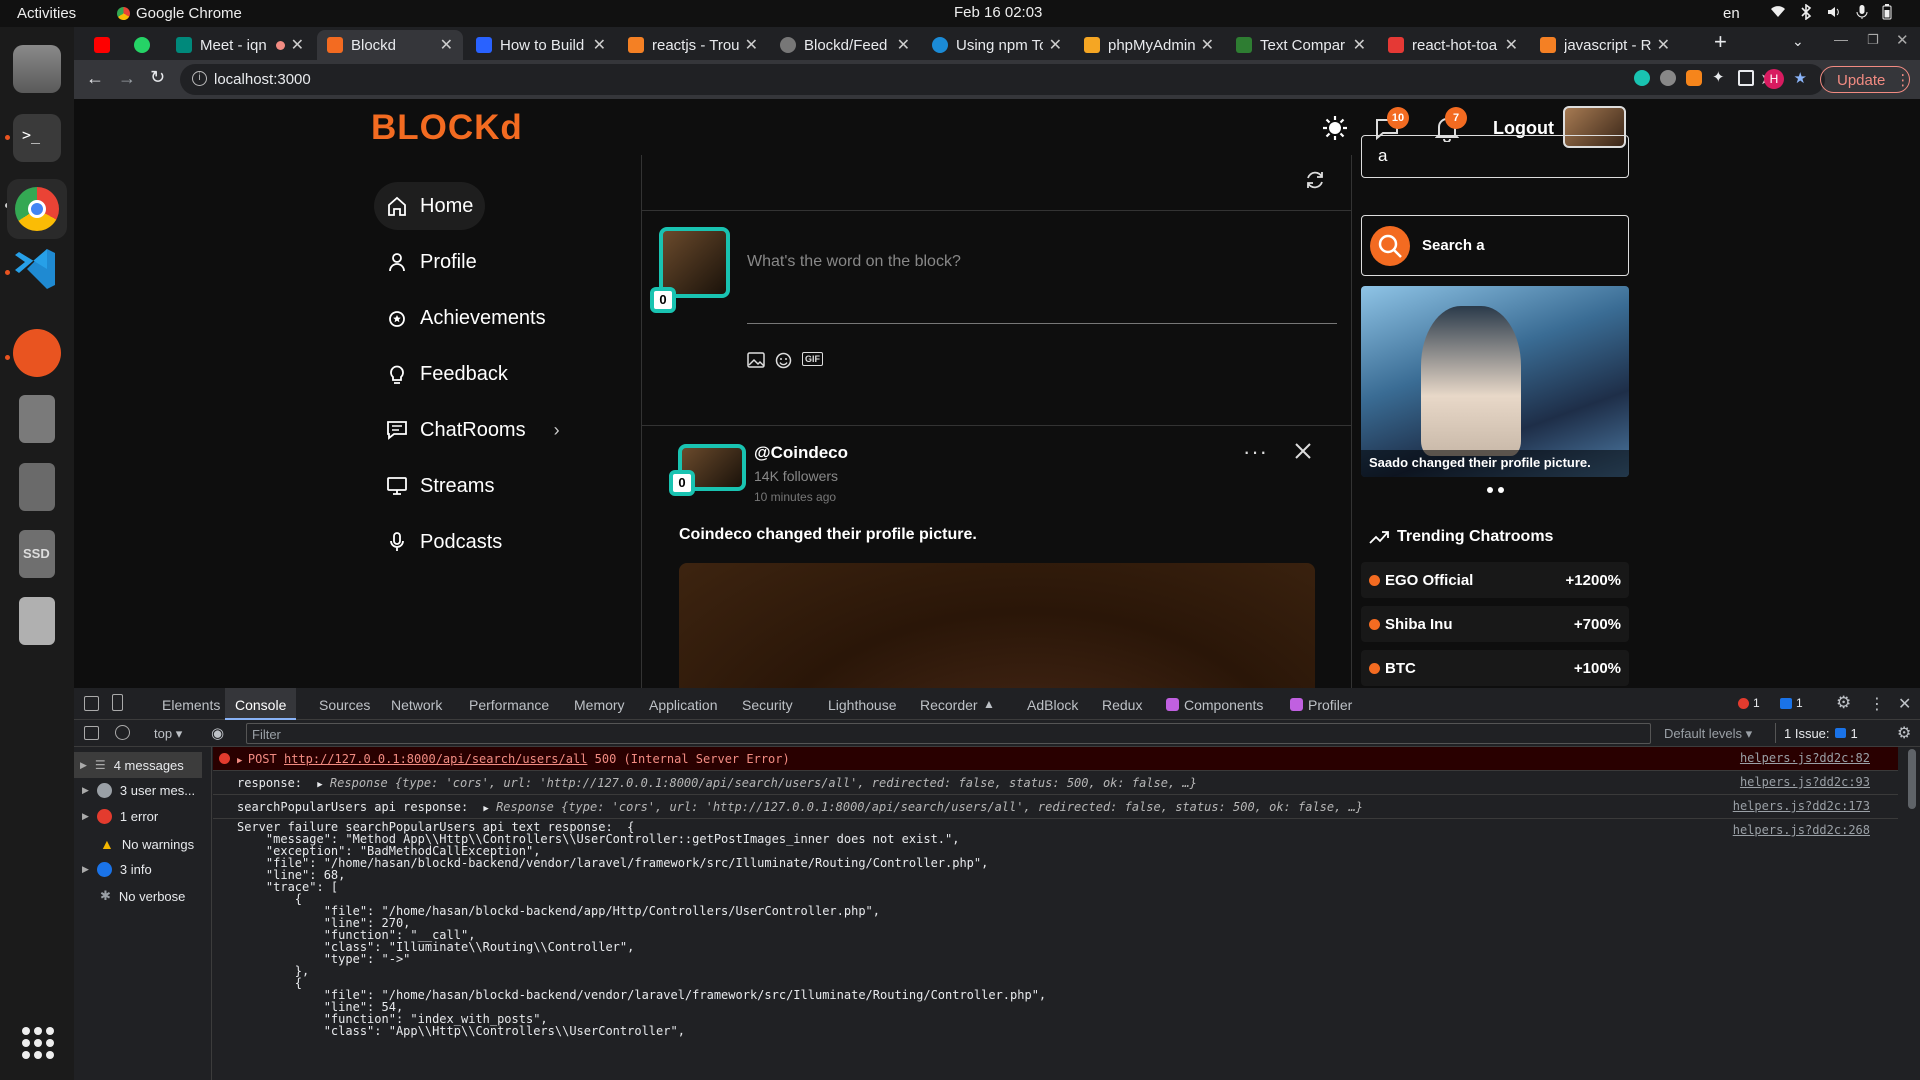 The image size is (1920, 1080). I want to click on system-tray, so click(1831, 12).